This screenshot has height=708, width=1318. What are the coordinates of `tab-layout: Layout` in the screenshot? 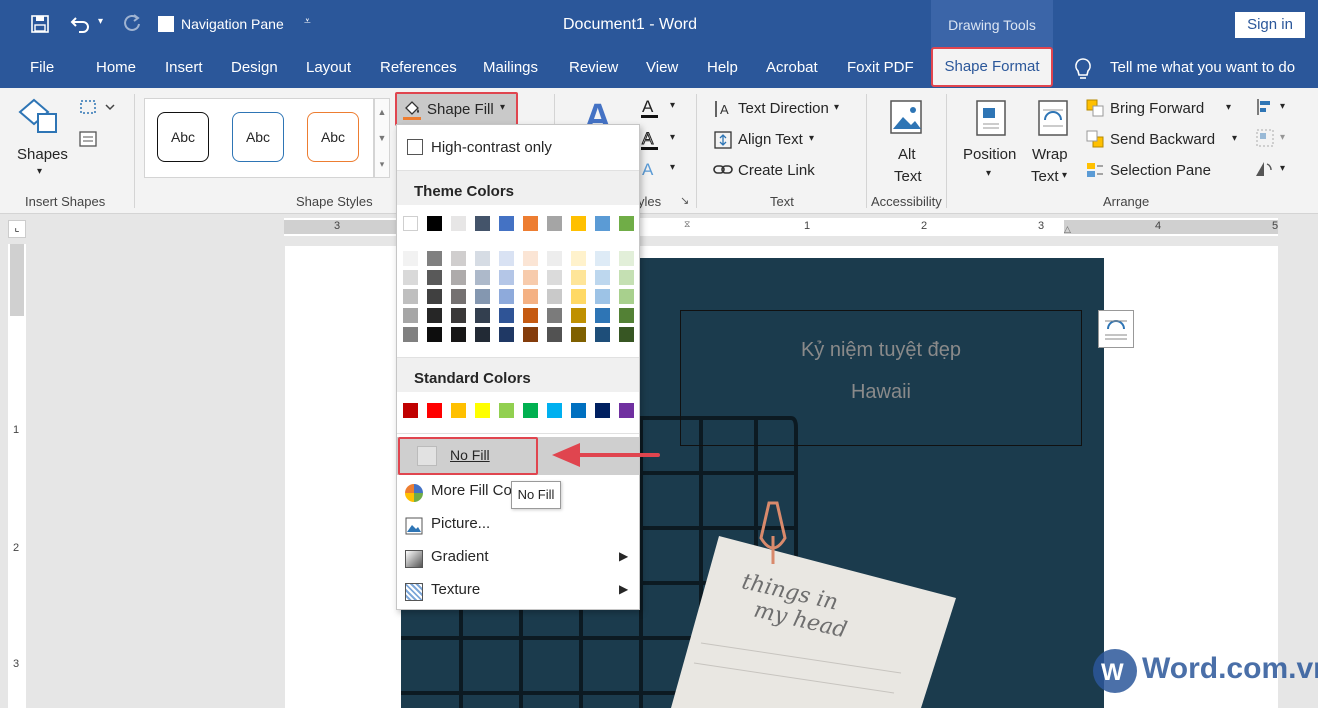 It's located at (328, 67).